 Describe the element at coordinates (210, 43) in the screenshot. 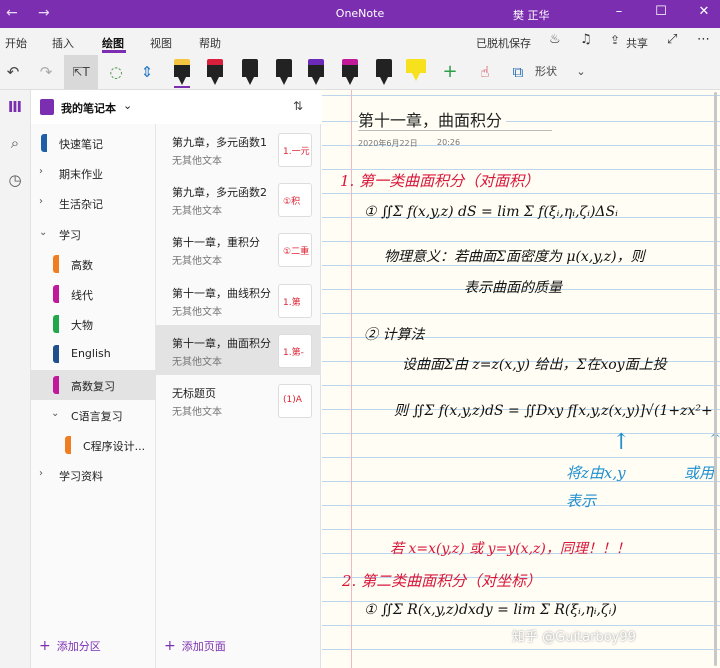

I see `tab-help: 帮助` at that location.